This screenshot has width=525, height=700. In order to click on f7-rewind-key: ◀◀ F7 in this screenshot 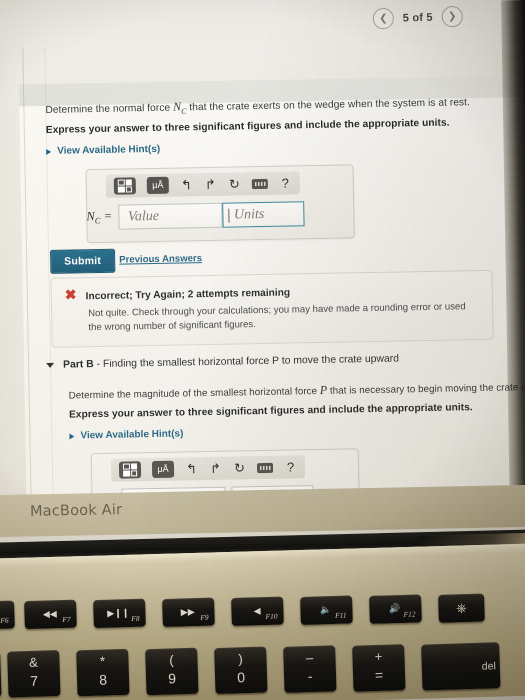, I will do `click(50, 614)`.